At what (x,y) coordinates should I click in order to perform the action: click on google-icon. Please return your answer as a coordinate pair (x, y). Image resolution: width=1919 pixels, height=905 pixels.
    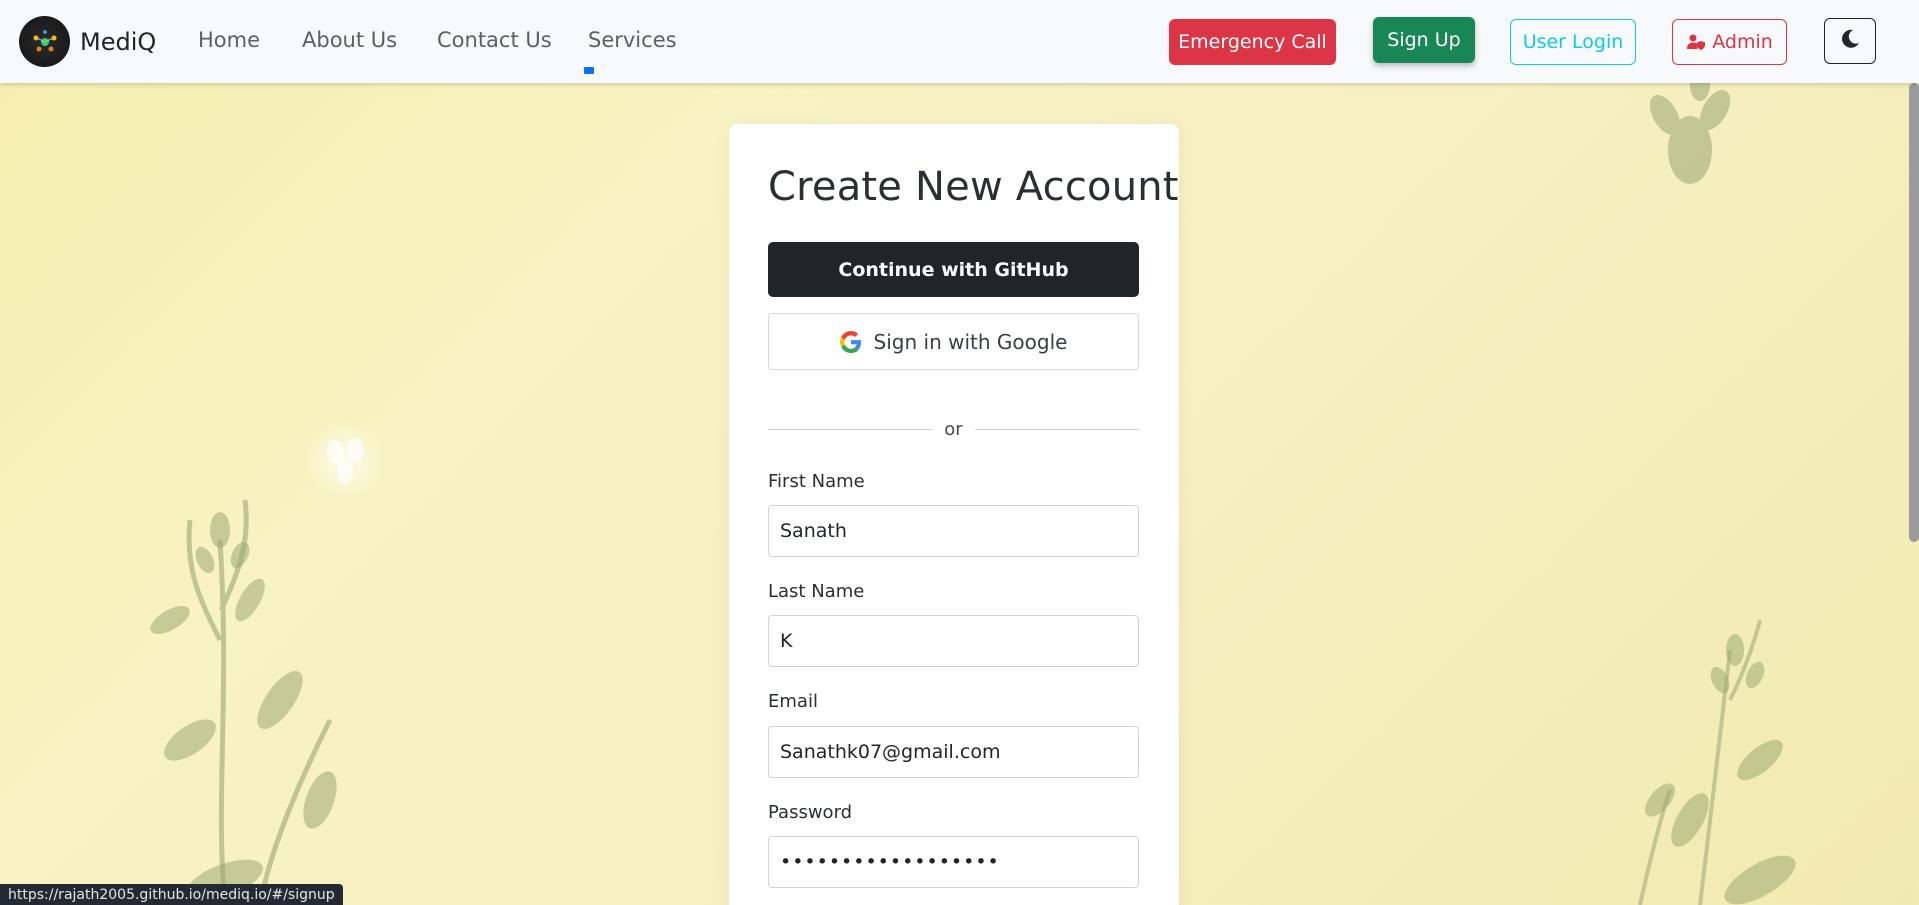
    Looking at the image, I should click on (850, 341).